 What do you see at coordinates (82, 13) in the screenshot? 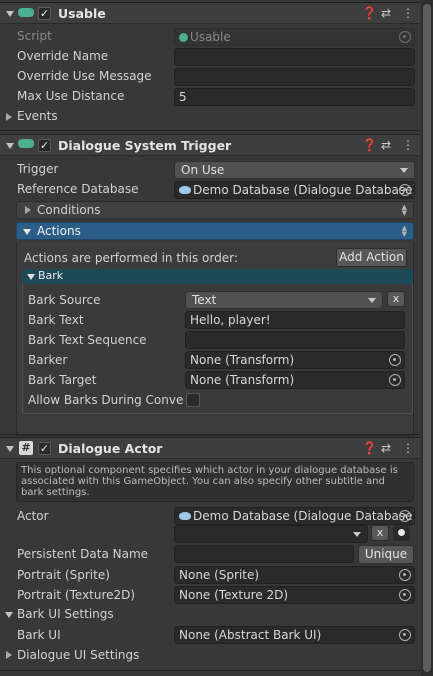
I see `usable-title: Usable` at bounding box center [82, 13].